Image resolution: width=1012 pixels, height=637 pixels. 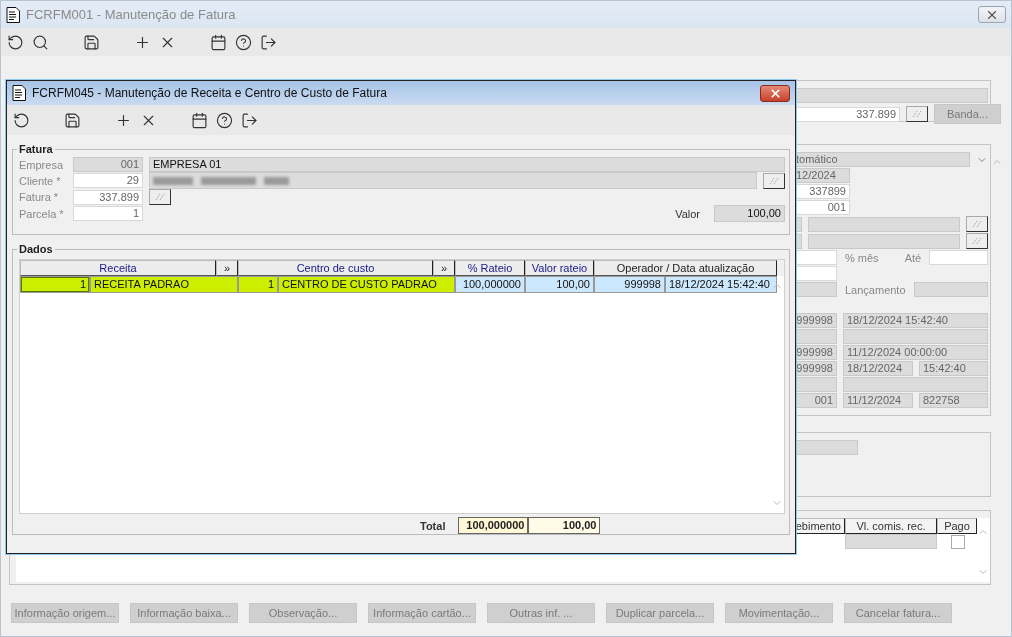 I want to click on column-header: Valor rateio, so click(x=559, y=268).